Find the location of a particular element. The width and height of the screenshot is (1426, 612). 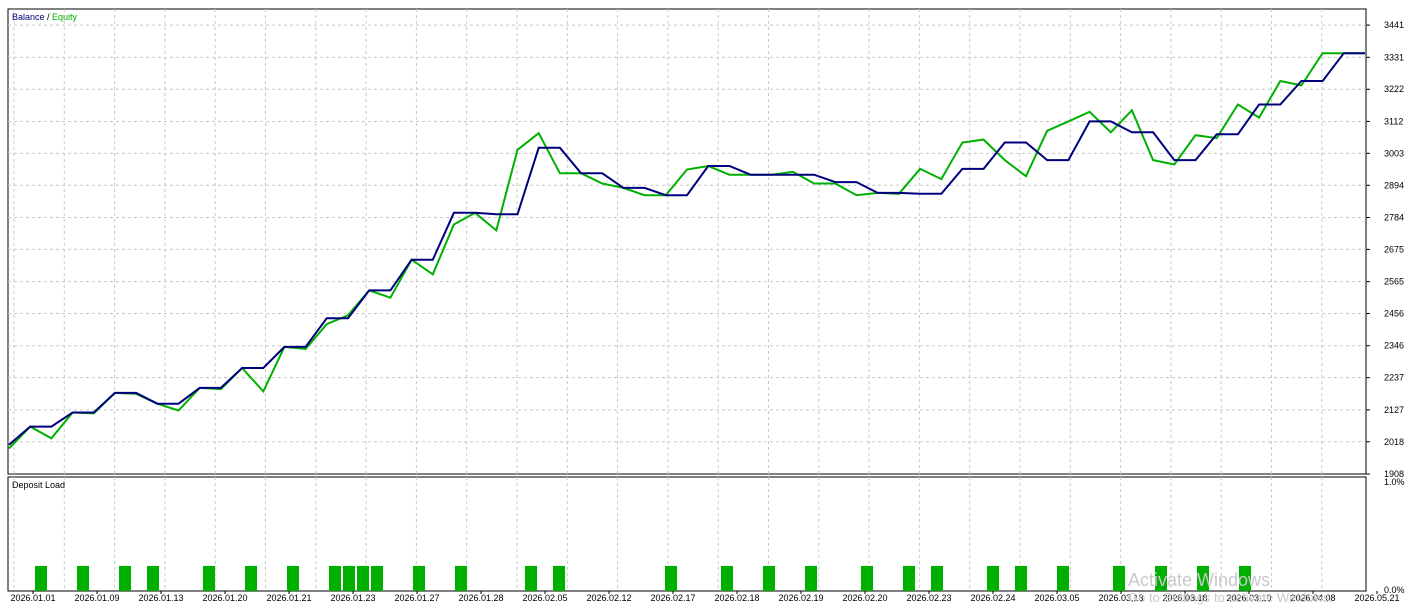

x-tick-label: 2026.03.19 is located at coordinates (1248, 598).